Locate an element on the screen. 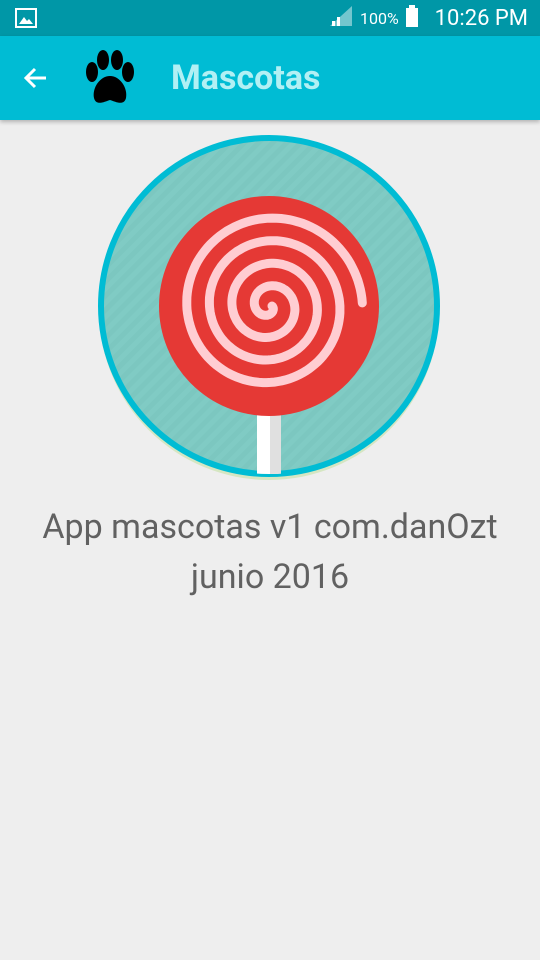 This screenshot has height=960, width=540. signal-icon is located at coordinates (341, 18).